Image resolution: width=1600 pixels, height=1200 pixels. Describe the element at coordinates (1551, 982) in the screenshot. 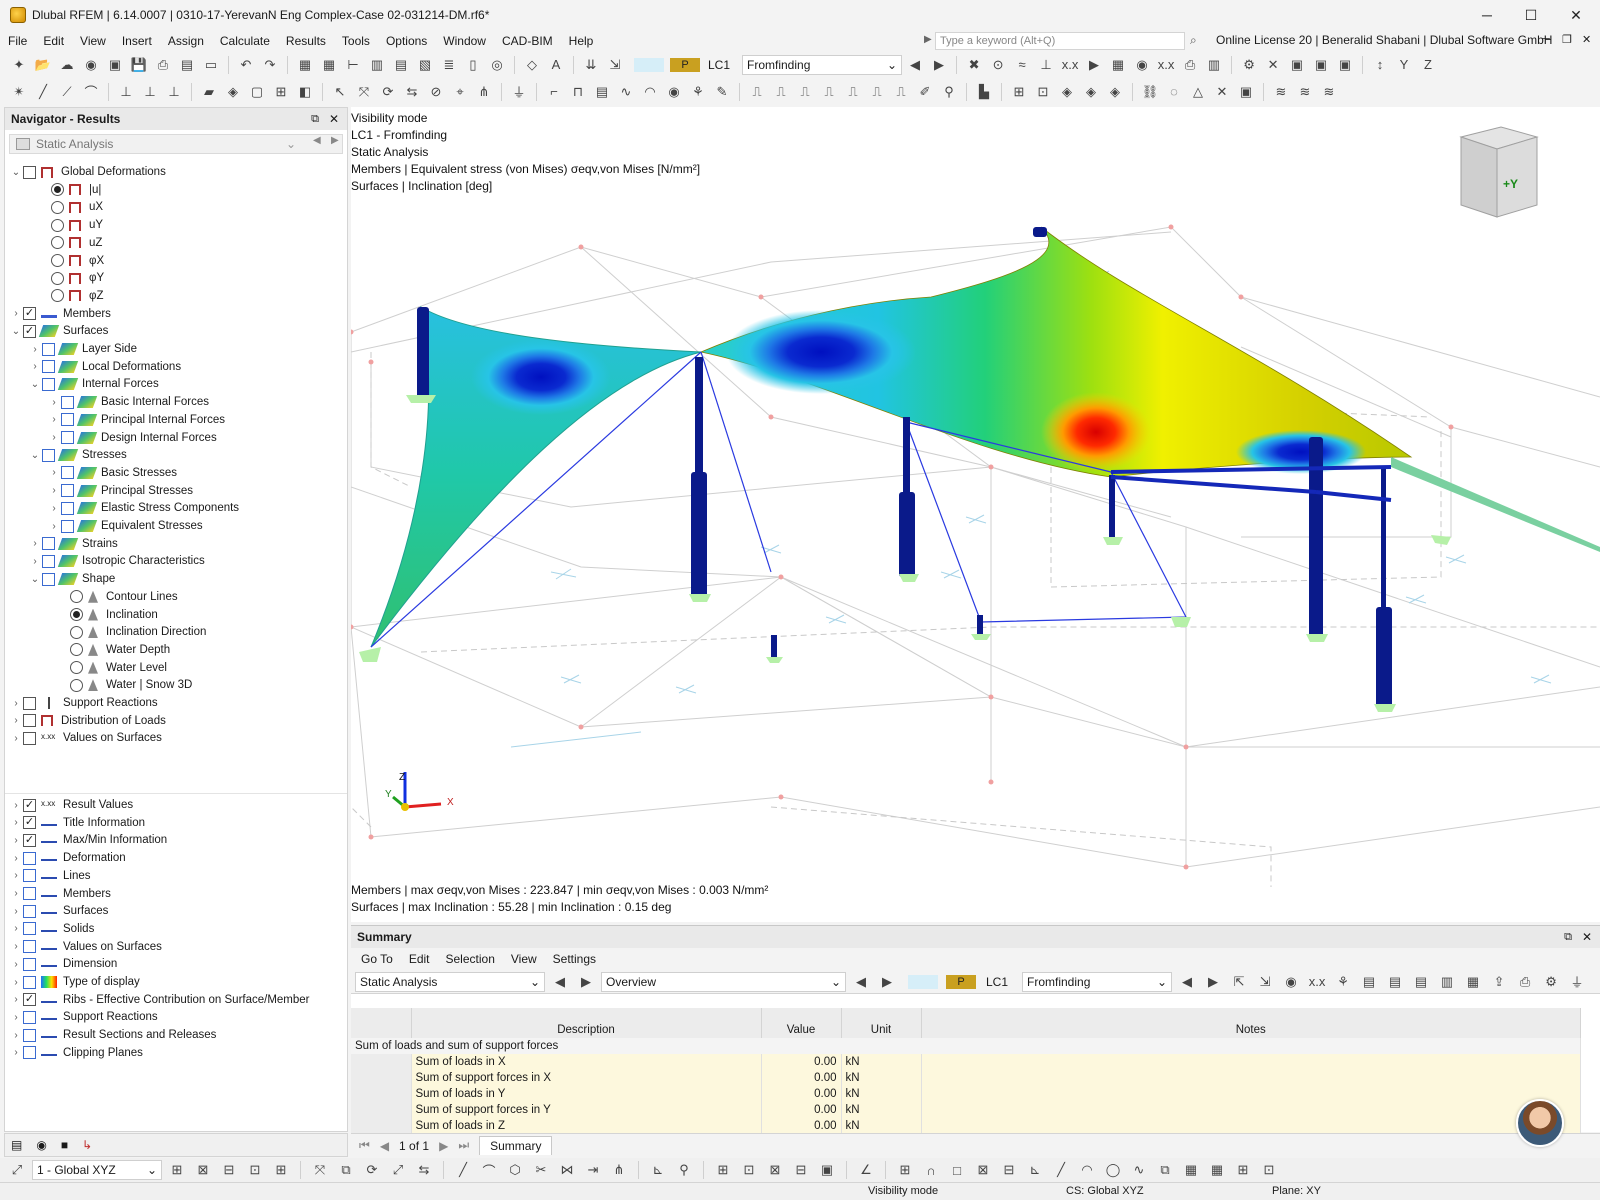

I see `settings-icon: ⚙` at that location.